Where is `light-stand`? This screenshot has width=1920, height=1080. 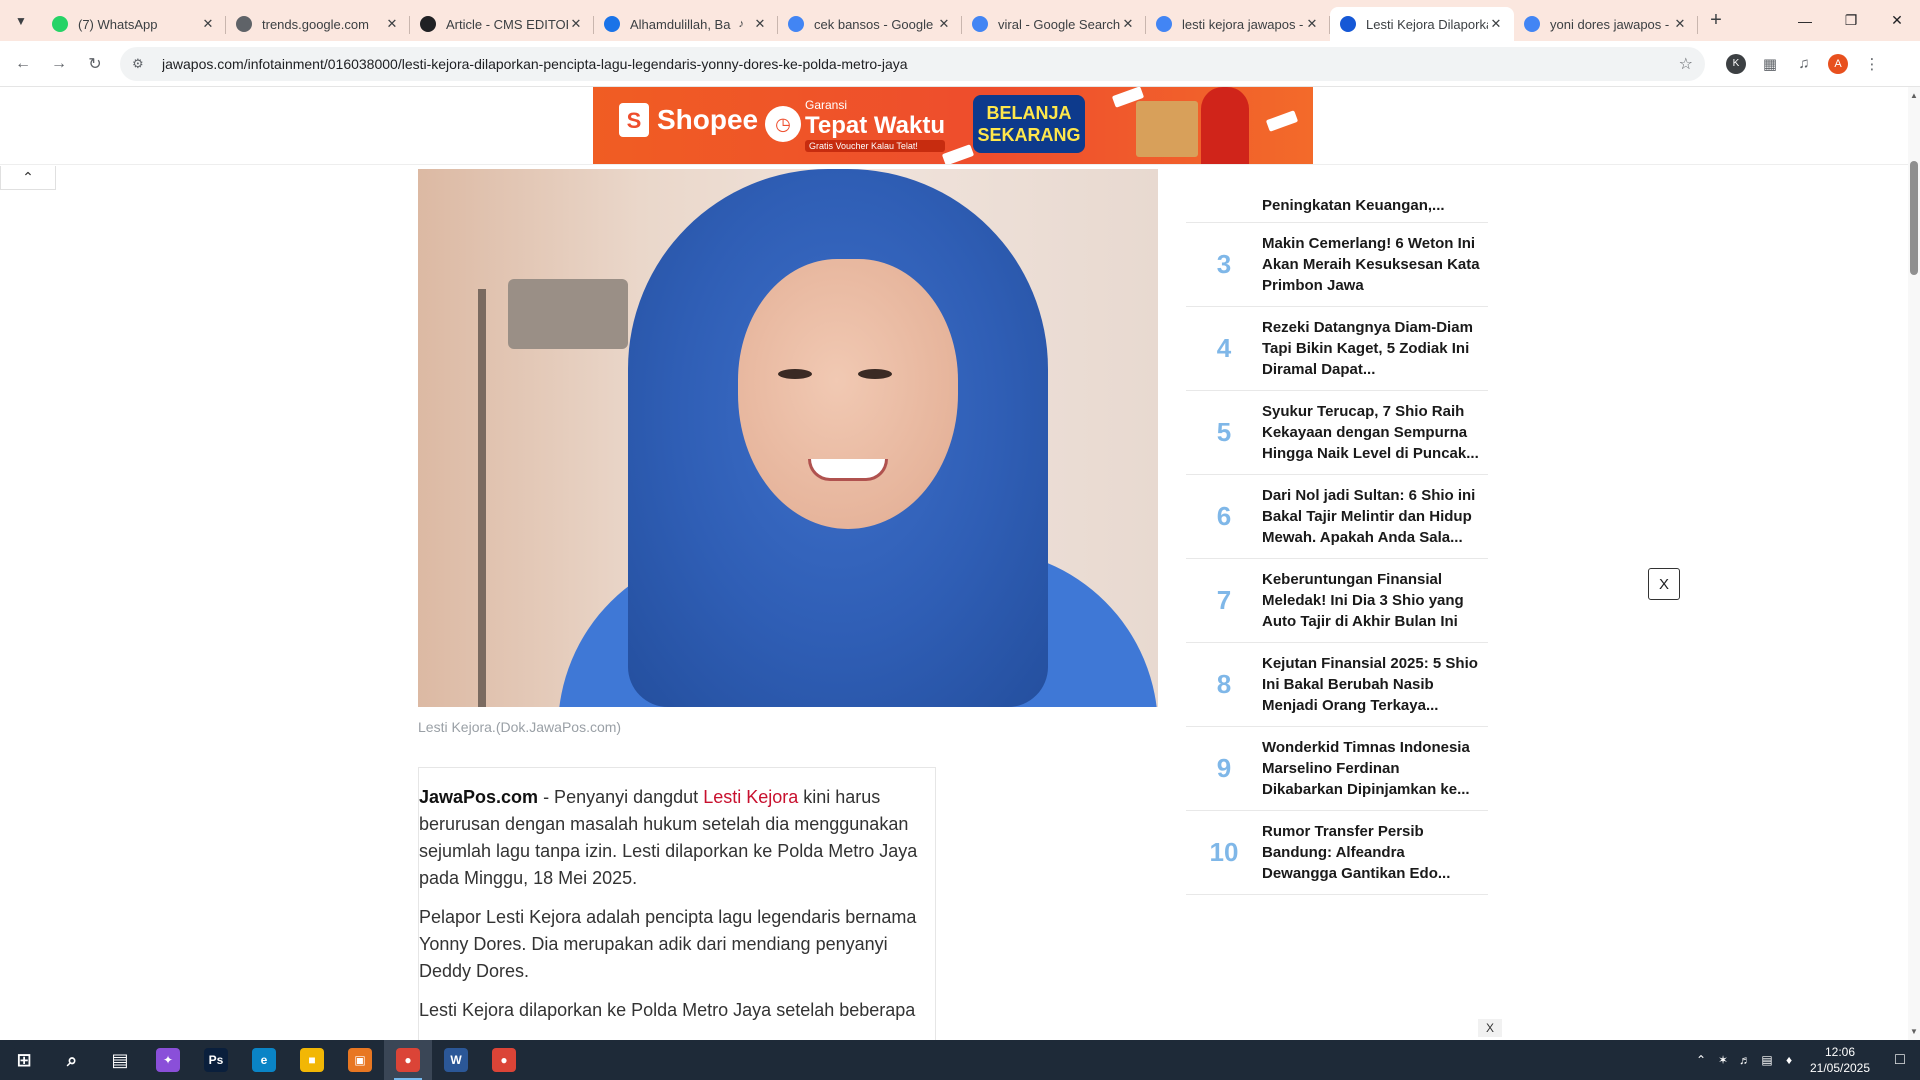 light-stand is located at coordinates (482, 498).